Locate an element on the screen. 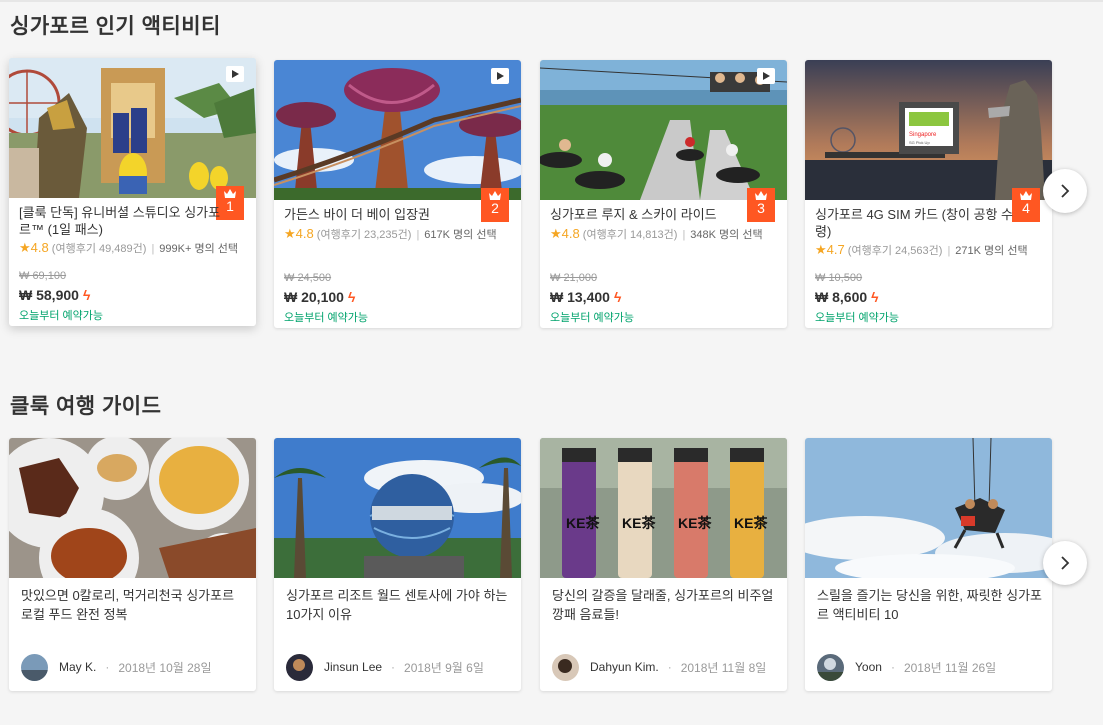  rating-row: ★4.7 (여행후기 24,563건) | 271K 명의 선택 is located at coordinates (921, 249).